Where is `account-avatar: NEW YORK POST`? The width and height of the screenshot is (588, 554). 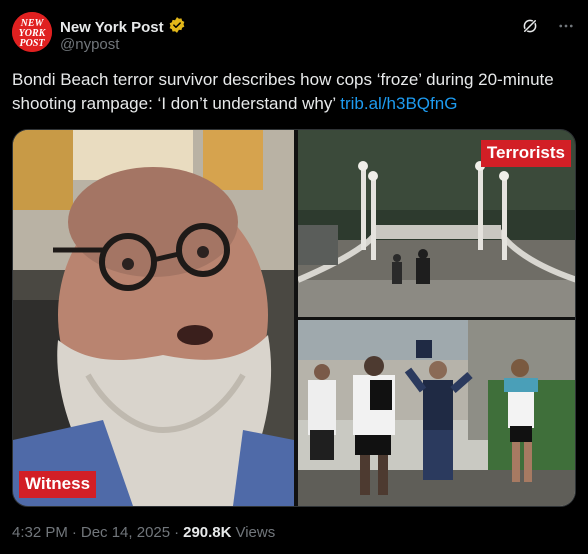 account-avatar: NEW YORK POST is located at coordinates (32, 32).